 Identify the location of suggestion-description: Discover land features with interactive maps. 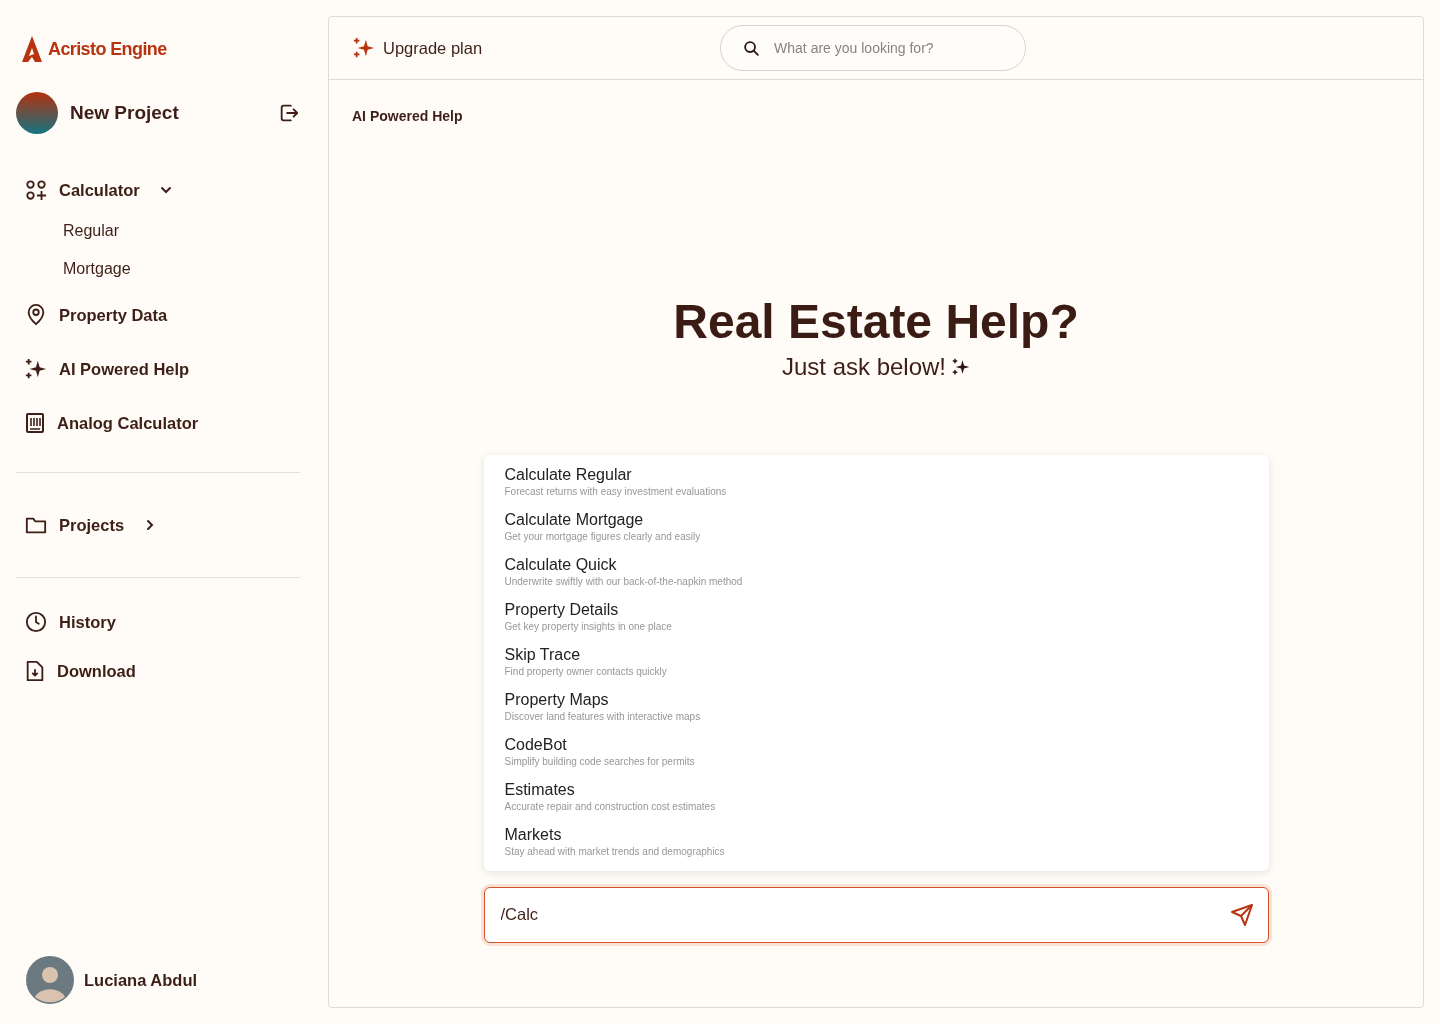
(602, 716).